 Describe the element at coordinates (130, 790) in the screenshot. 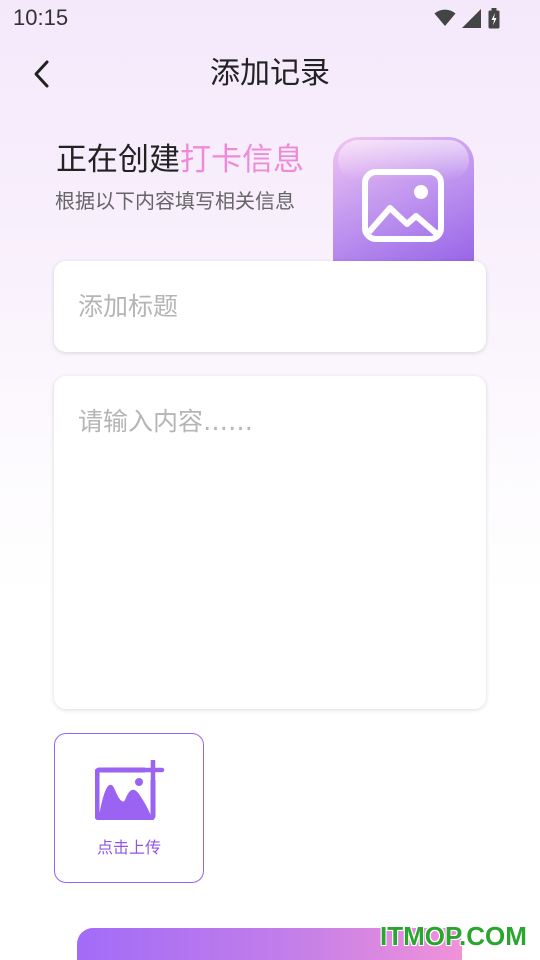

I see `add-image-icon` at that location.